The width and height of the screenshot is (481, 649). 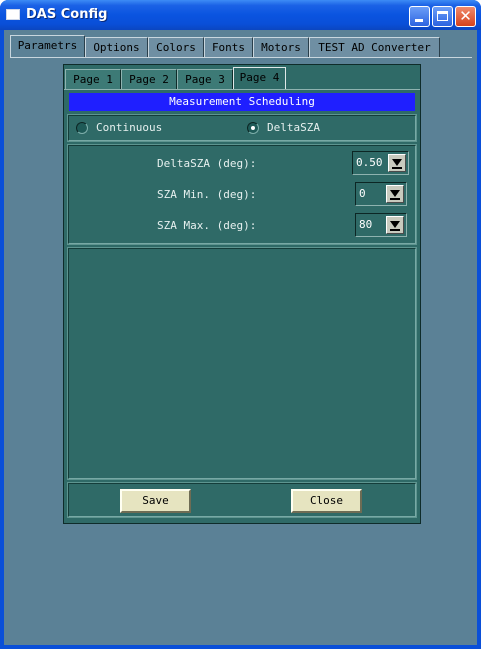 I want to click on tab-test-ad-converter: TEST AD Converter, so click(x=374, y=47).